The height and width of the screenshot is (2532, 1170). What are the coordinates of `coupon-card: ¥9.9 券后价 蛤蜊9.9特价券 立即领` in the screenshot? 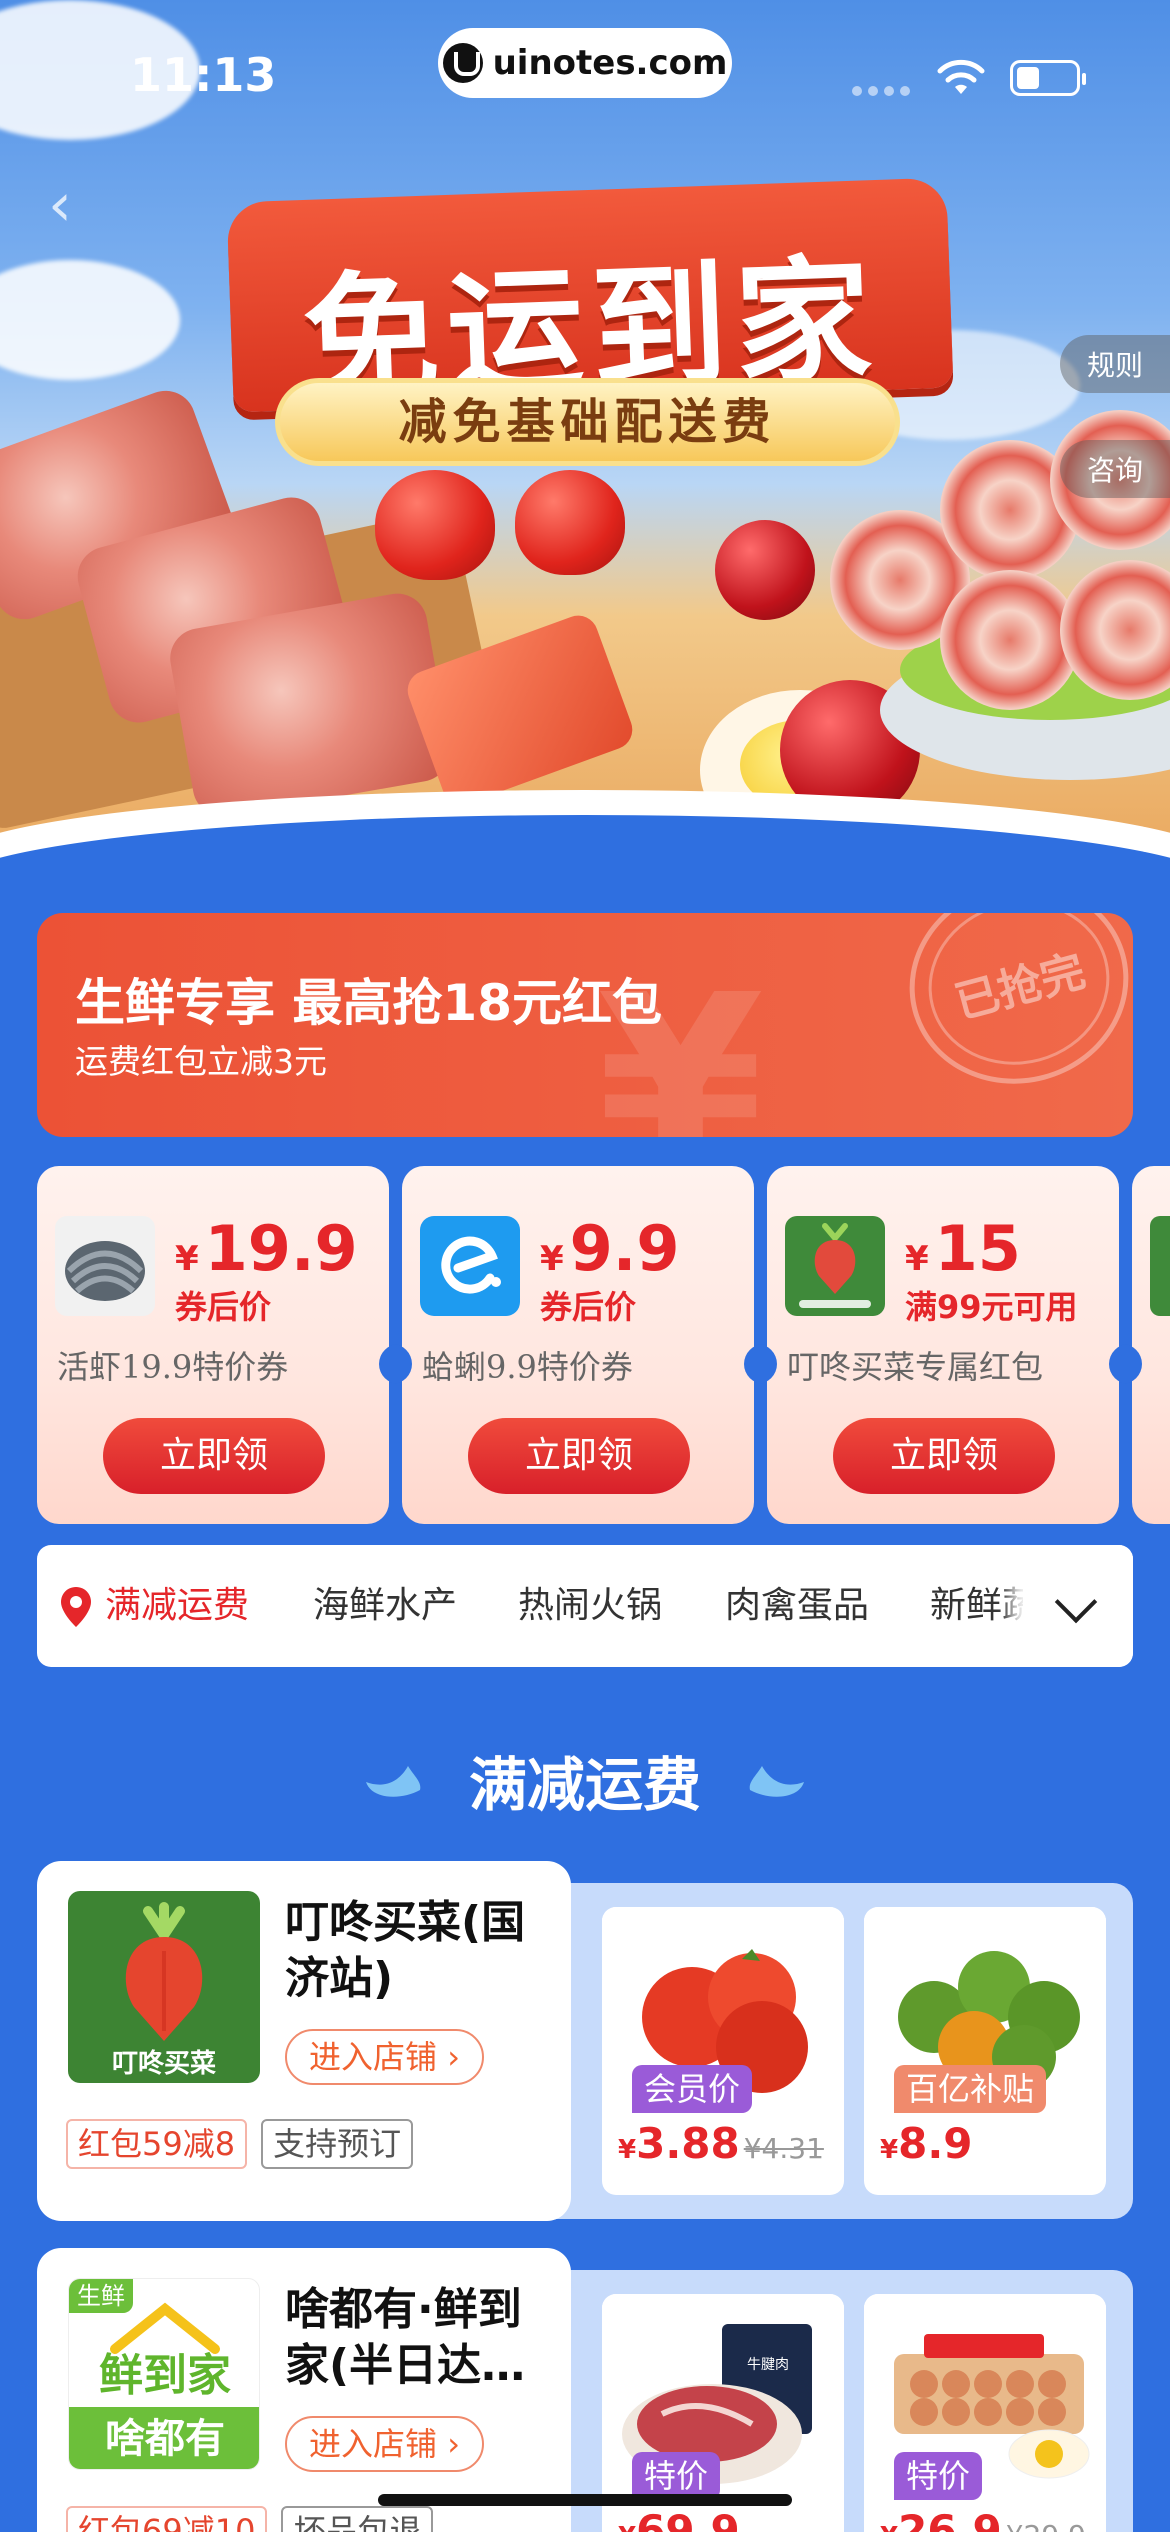 It's located at (578, 1345).